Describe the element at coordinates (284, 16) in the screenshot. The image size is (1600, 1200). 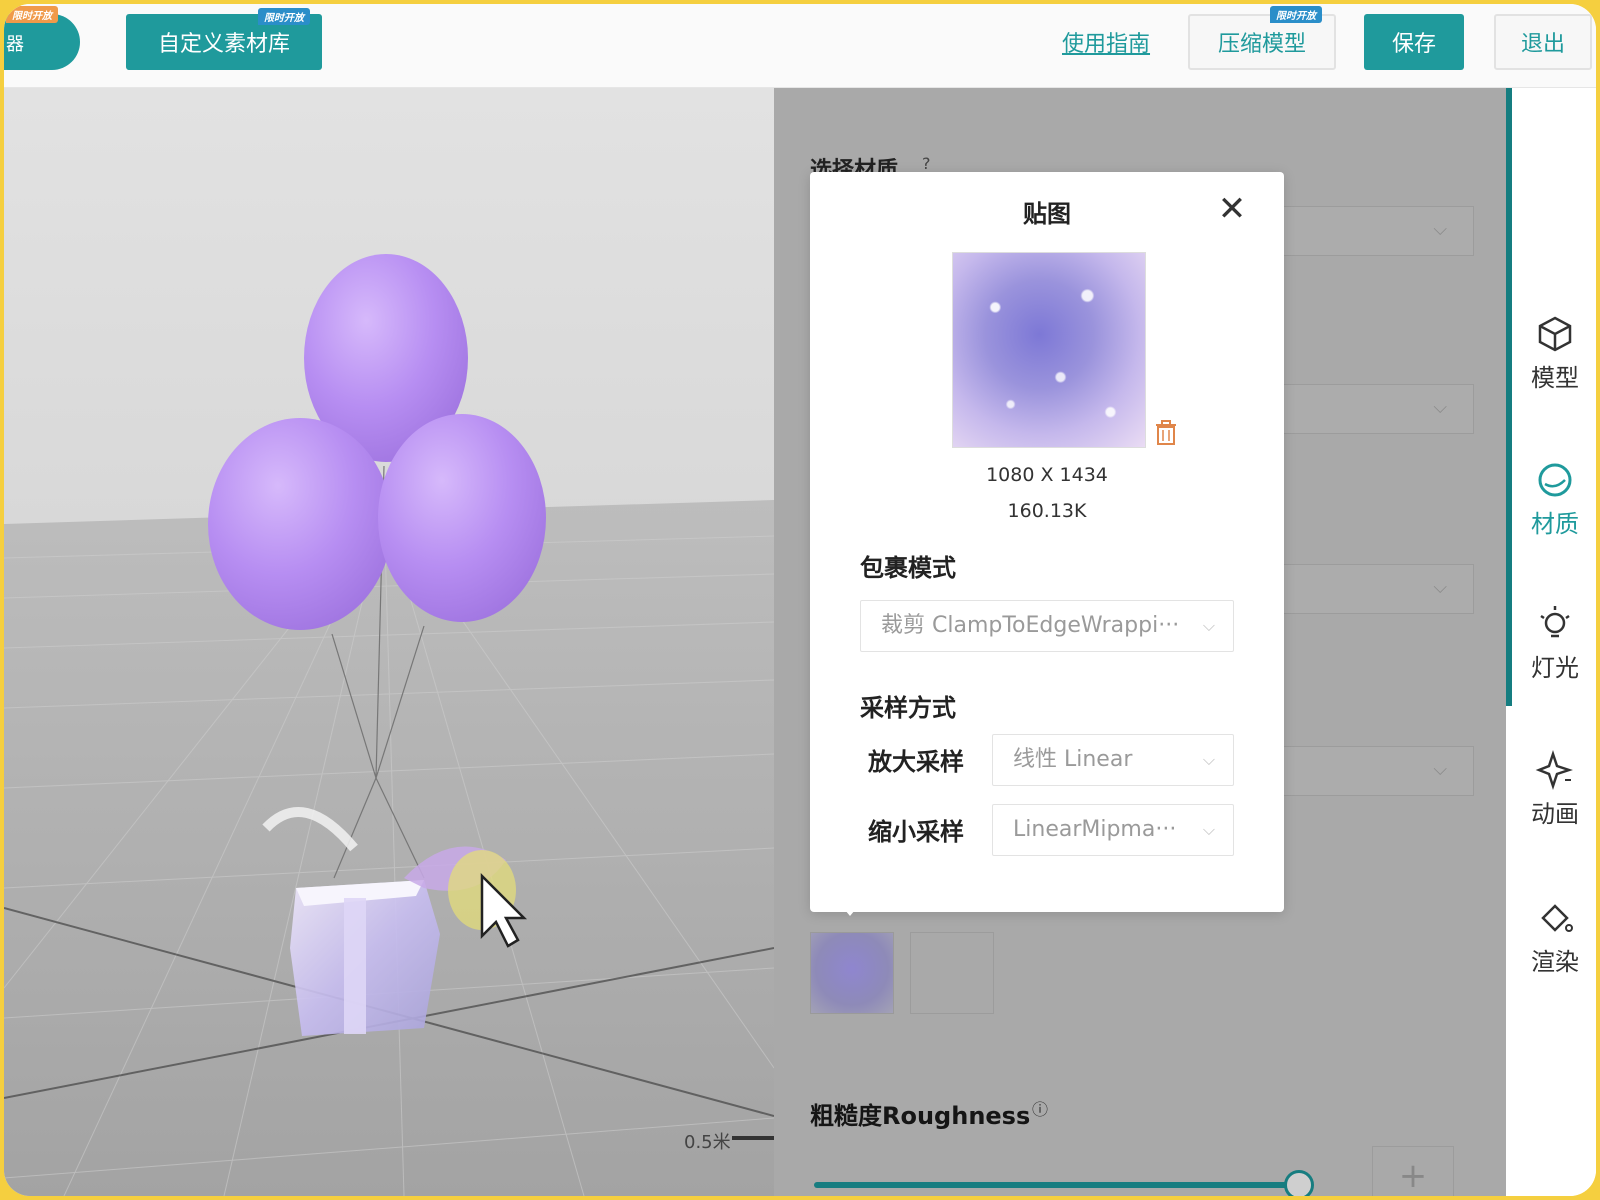
I see `custom-library-tag: 限时开放` at that location.